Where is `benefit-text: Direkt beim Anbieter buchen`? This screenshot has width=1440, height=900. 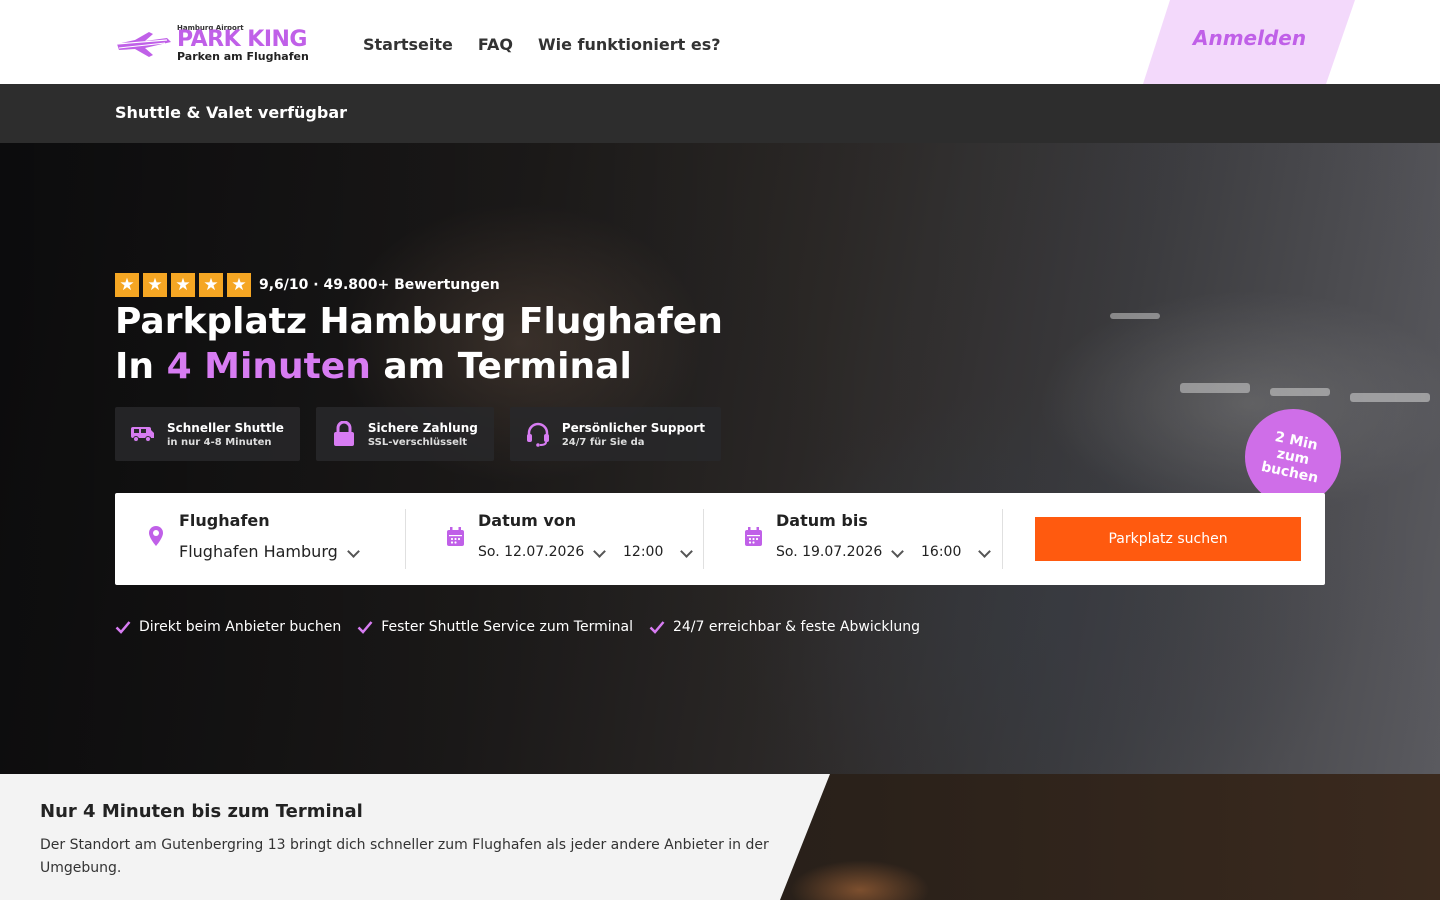 benefit-text: Direkt beim Anbieter buchen is located at coordinates (240, 627).